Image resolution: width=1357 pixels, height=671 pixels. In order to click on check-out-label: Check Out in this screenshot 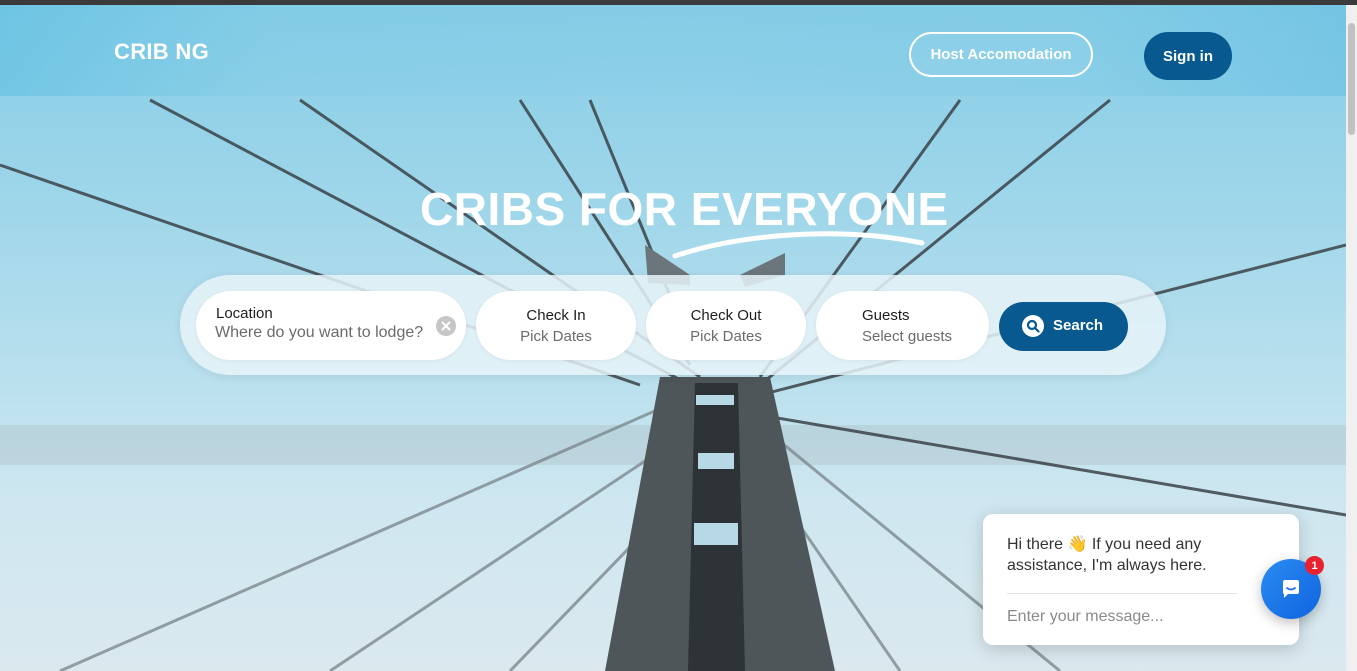, I will do `click(726, 315)`.